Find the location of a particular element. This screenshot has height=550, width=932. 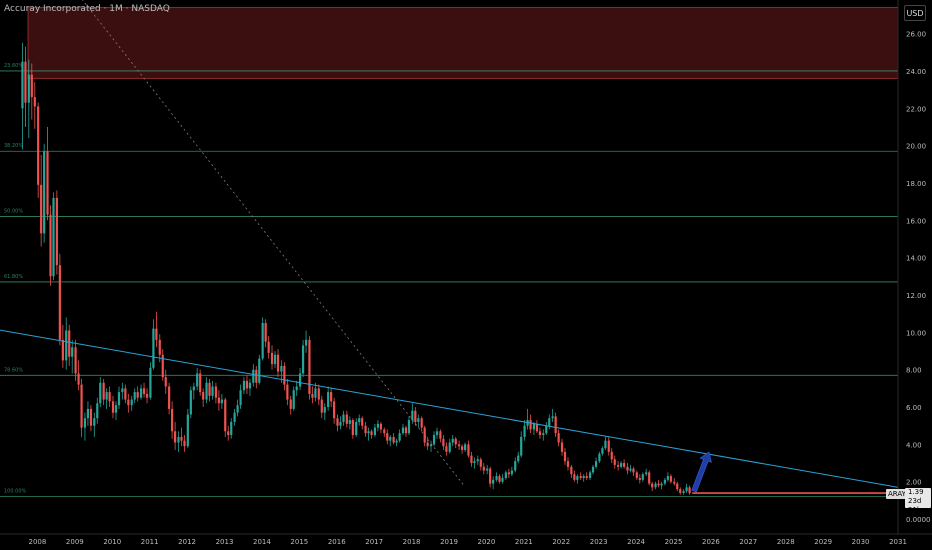

projection-arrow is located at coordinates (701, 472).